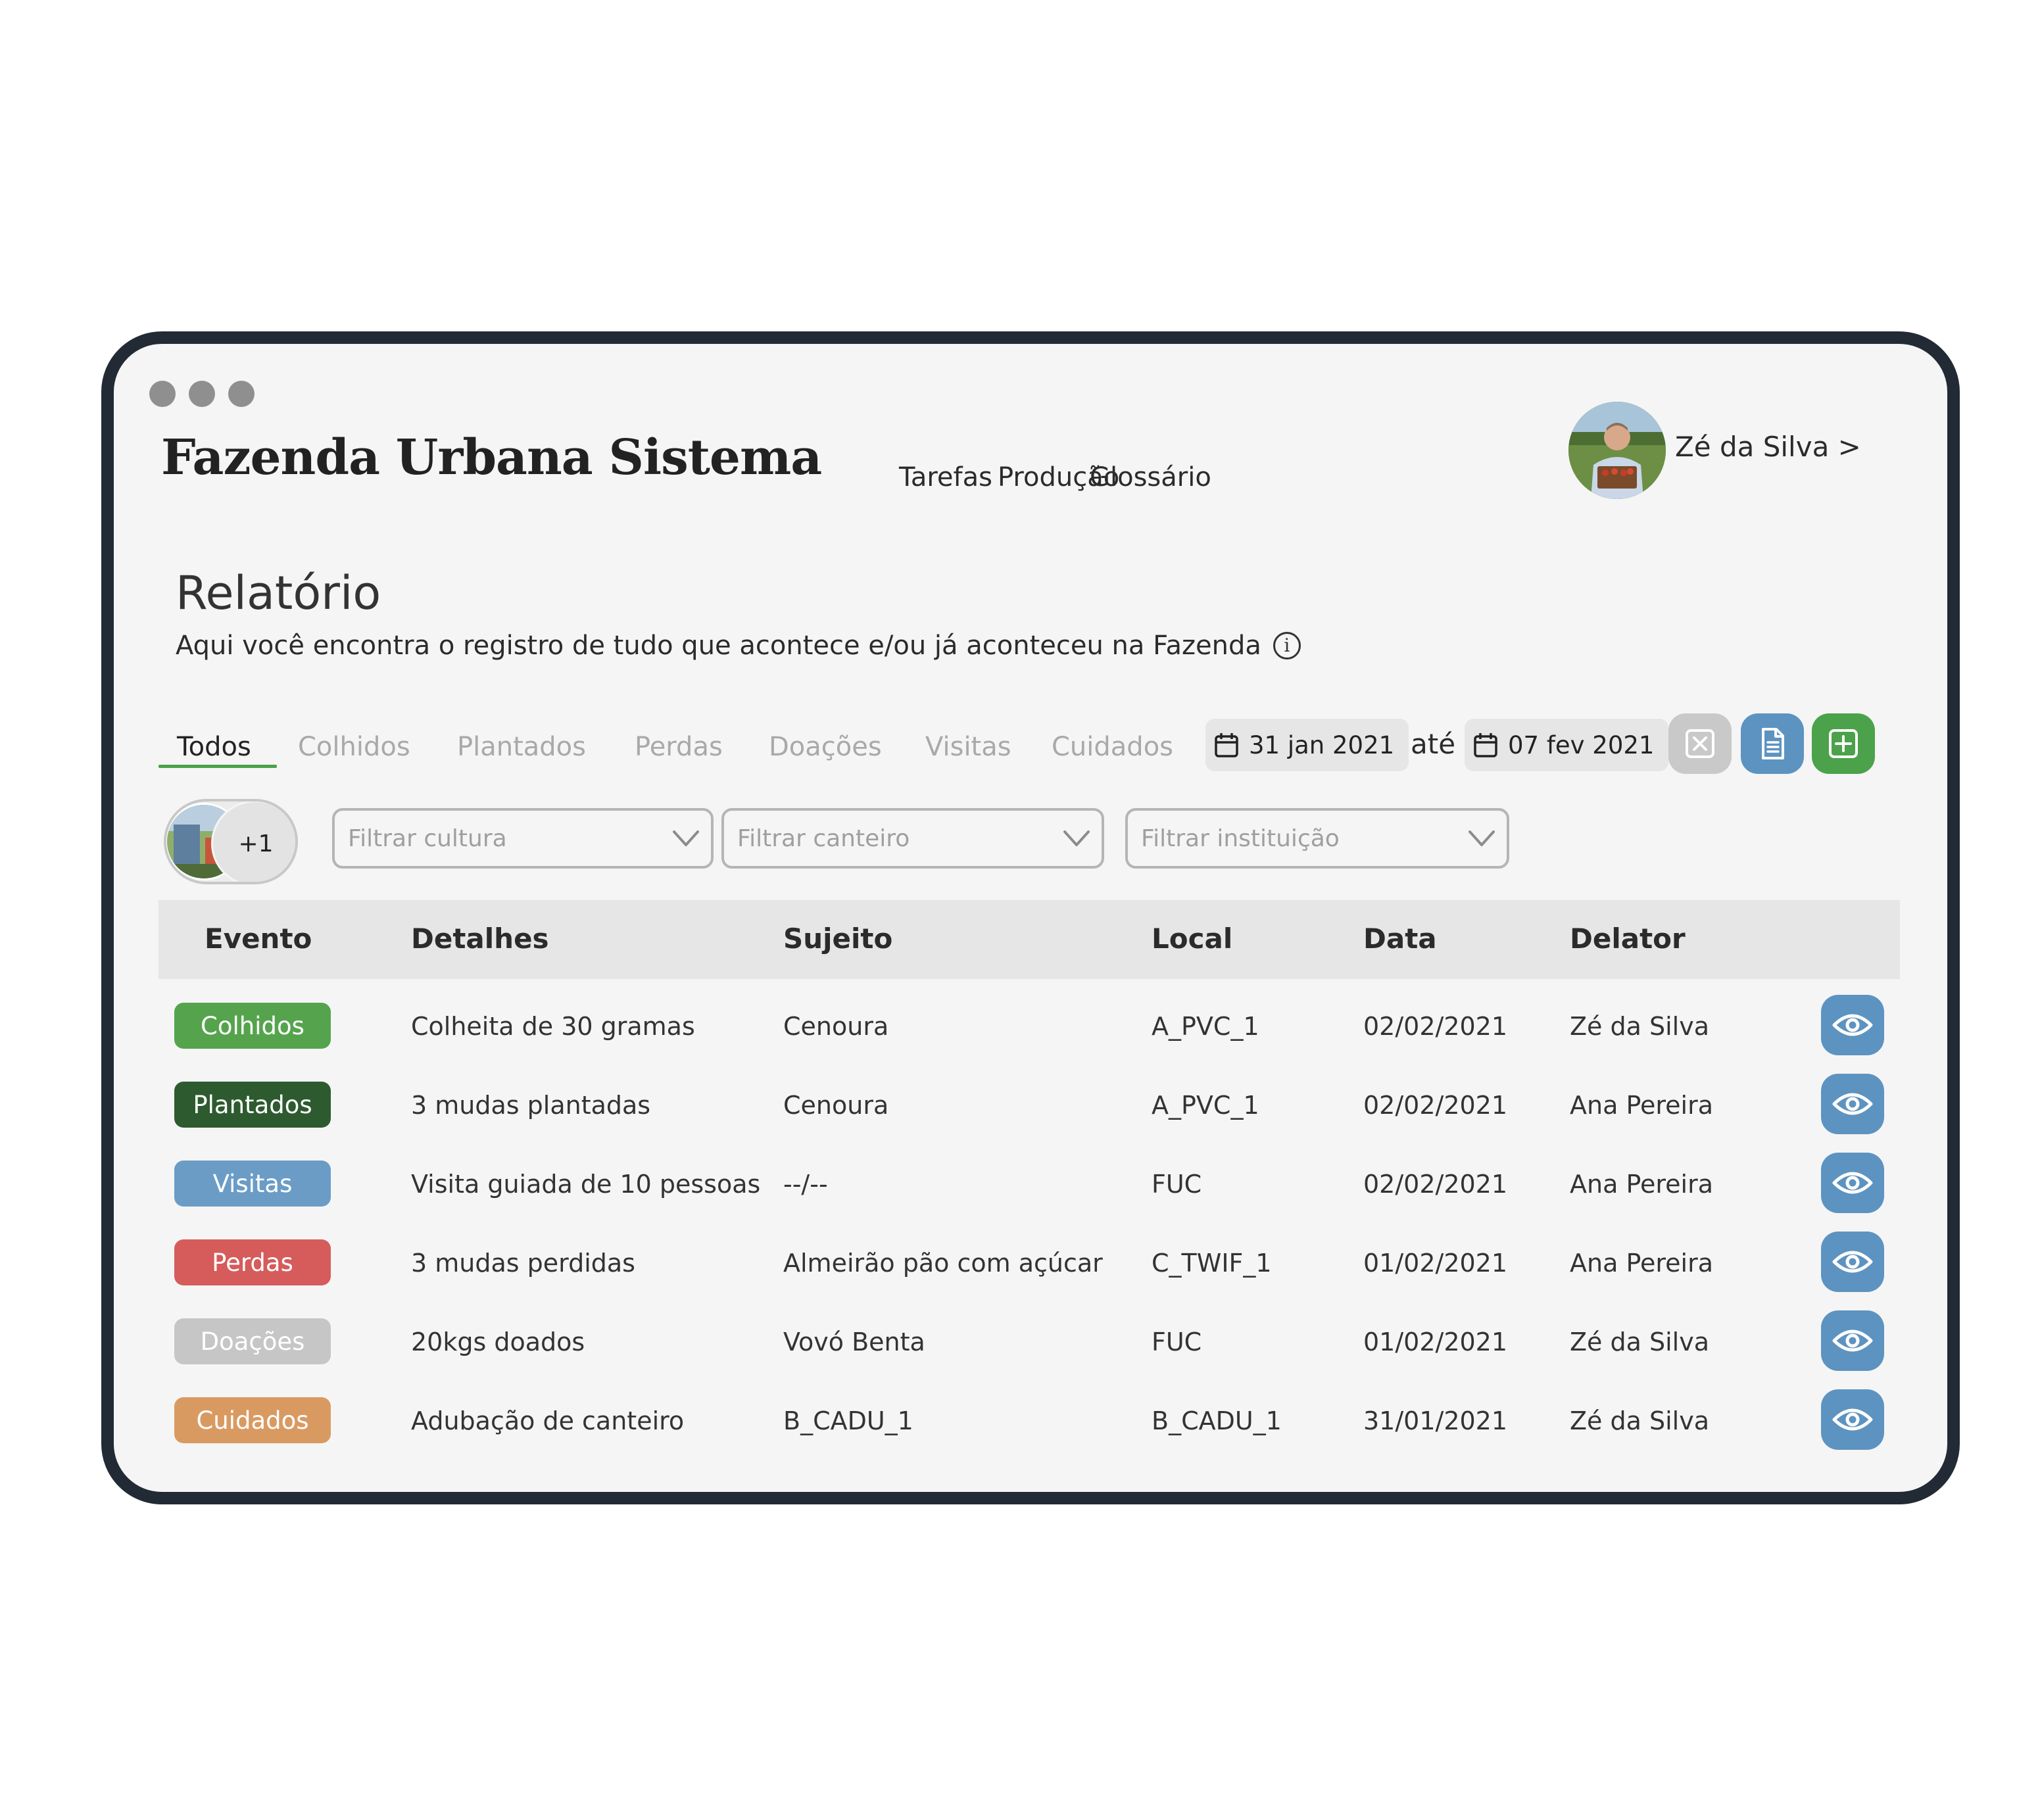 The image size is (2040, 1820). I want to click on column-header-data: Data, so click(1400, 938).